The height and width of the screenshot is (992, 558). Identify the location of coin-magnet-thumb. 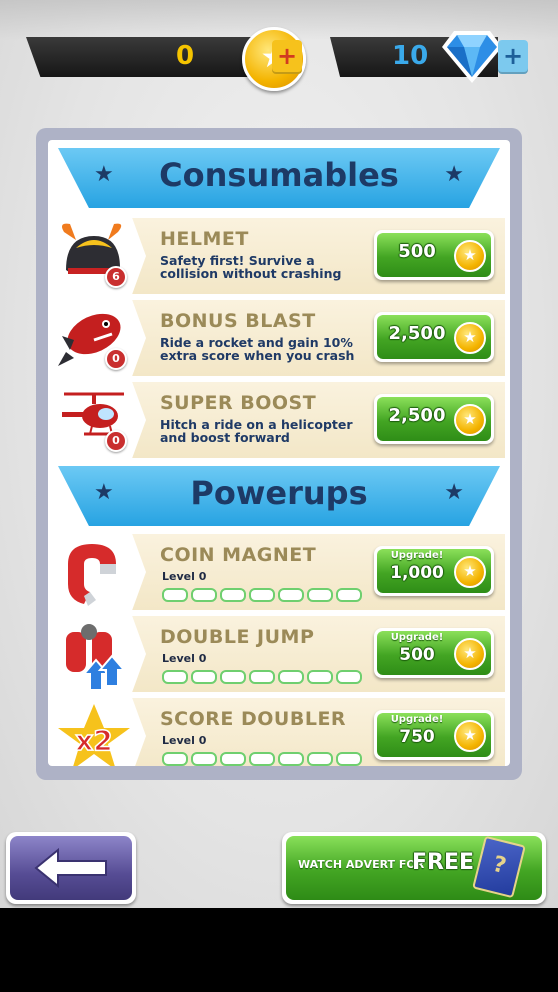
(100, 572).